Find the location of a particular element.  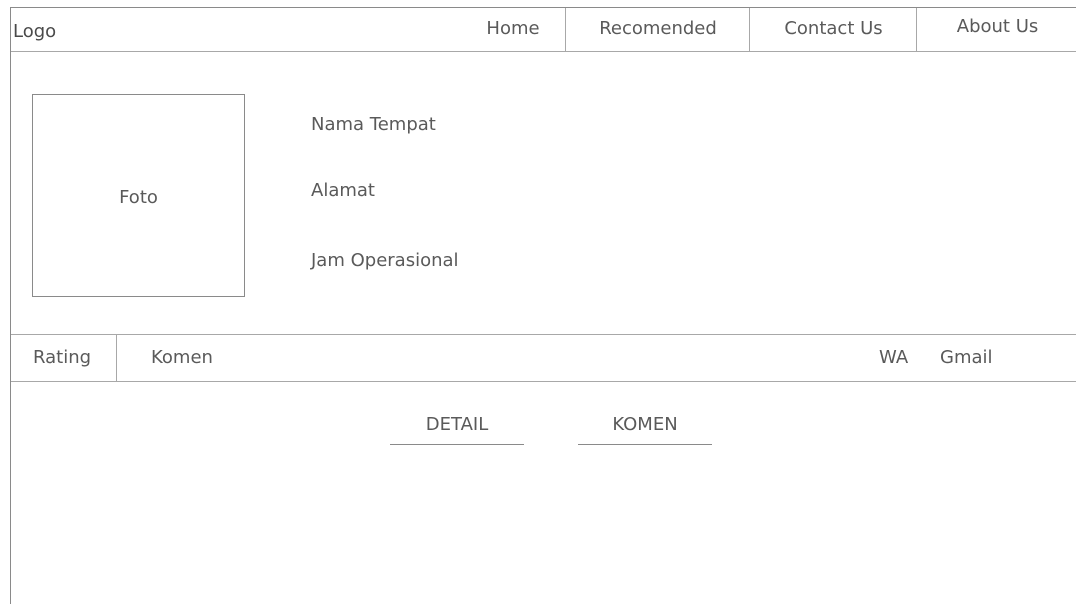

place-photo: Foto is located at coordinates (138, 195).